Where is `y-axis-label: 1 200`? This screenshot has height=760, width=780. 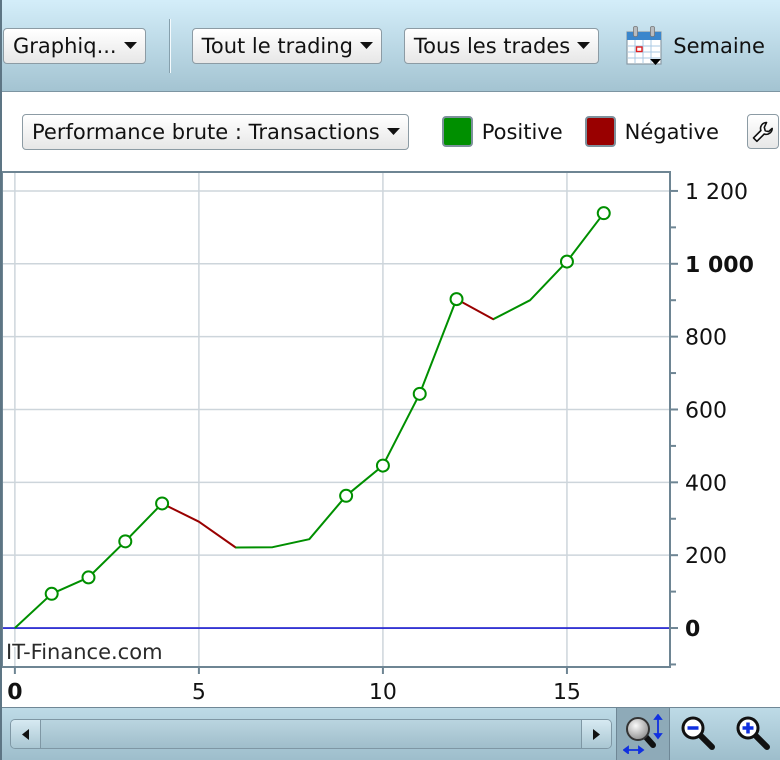 y-axis-label: 1 200 is located at coordinates (716, 192).